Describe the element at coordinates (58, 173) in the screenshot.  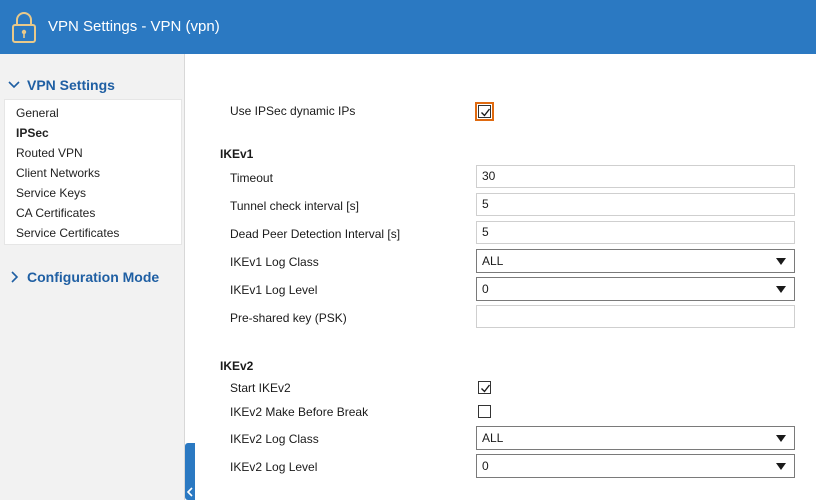
I see `sidebar-item-client-networks: Client Networks` at that location.